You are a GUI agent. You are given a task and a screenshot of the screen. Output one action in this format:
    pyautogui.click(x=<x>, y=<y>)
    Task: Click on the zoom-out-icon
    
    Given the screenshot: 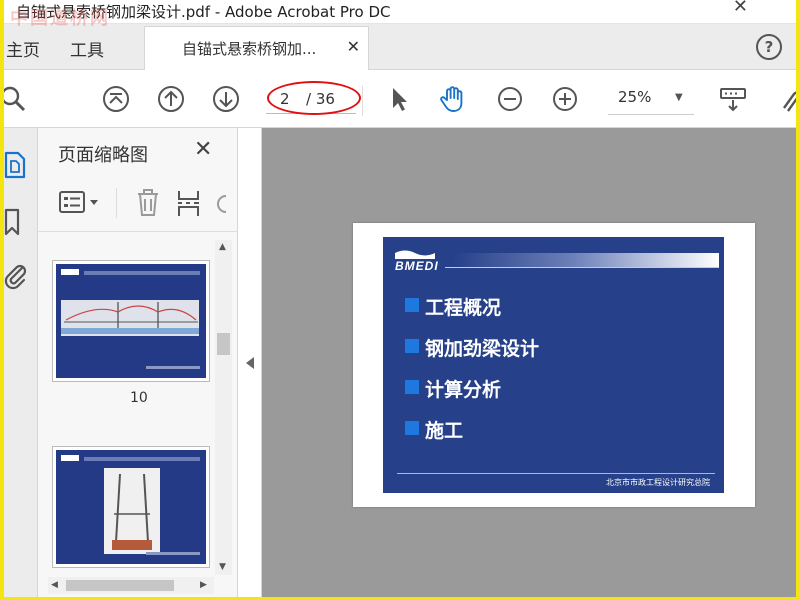 What is the action you would take?
    pyautogui.click(x=510, y=99)
    